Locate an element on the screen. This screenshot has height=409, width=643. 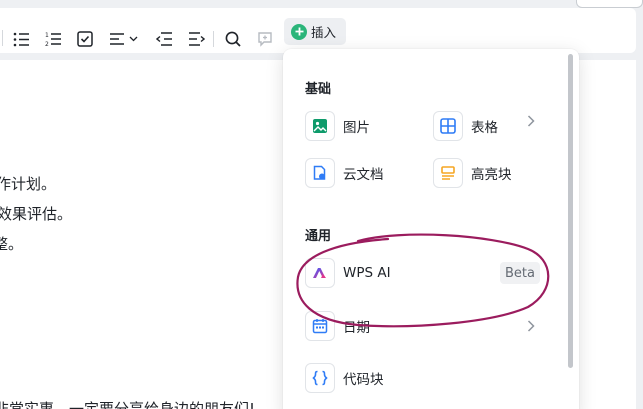
comment-icon is located at coordinates (265, 39).